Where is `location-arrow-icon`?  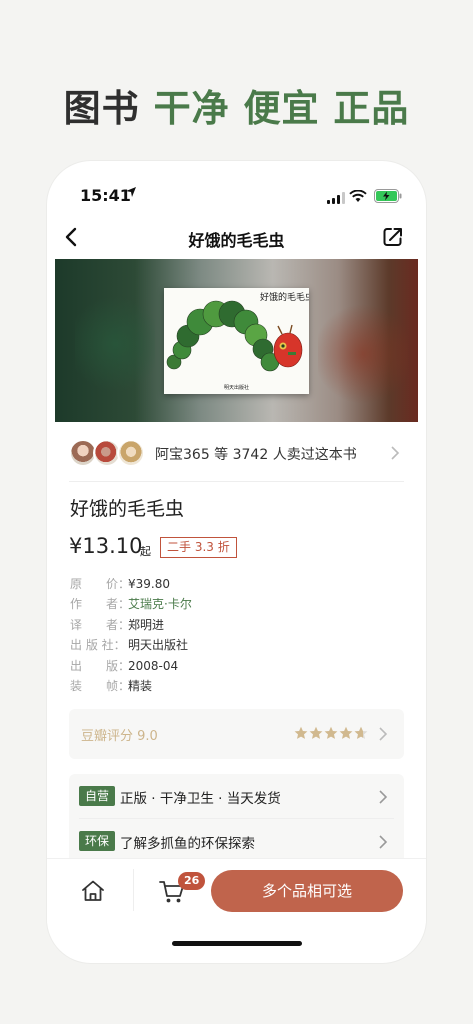
location-arrow-icon is located at coordinates (131, 193).